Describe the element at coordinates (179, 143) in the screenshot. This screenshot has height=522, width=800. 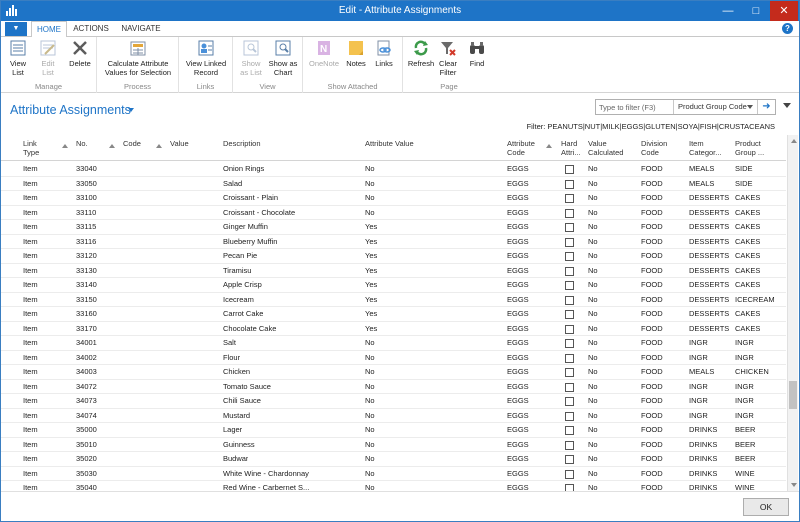
I see `column-header-value: Value` at that location.